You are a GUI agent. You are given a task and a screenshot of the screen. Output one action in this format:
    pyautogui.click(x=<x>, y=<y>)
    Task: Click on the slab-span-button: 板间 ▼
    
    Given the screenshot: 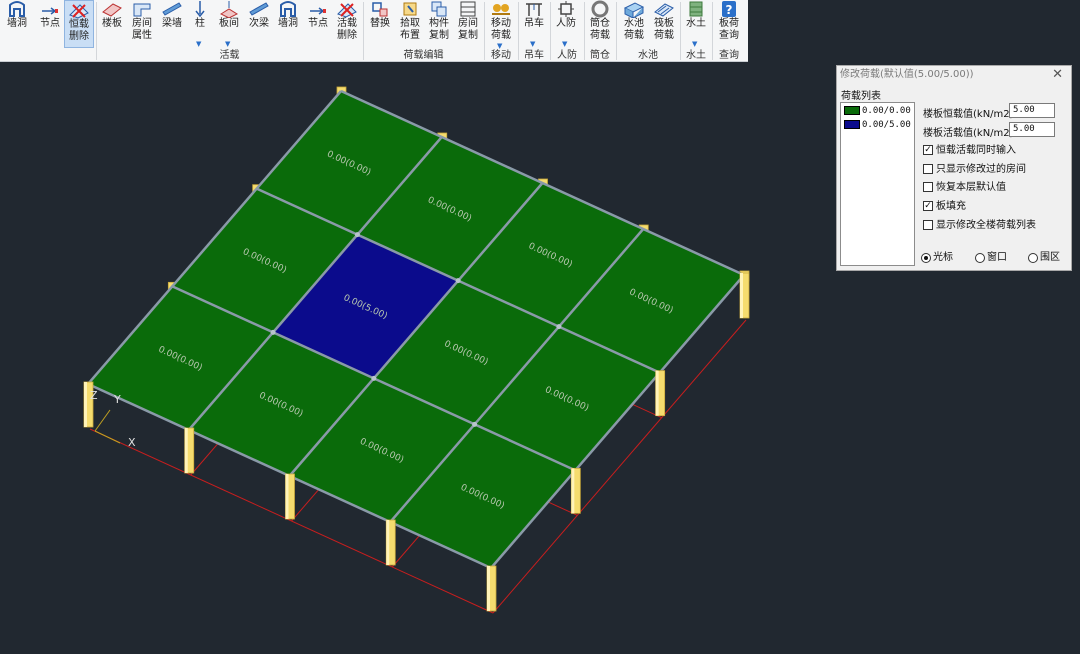 What is the action you would take?
    pyautogui.click(x=229, y=24)
    